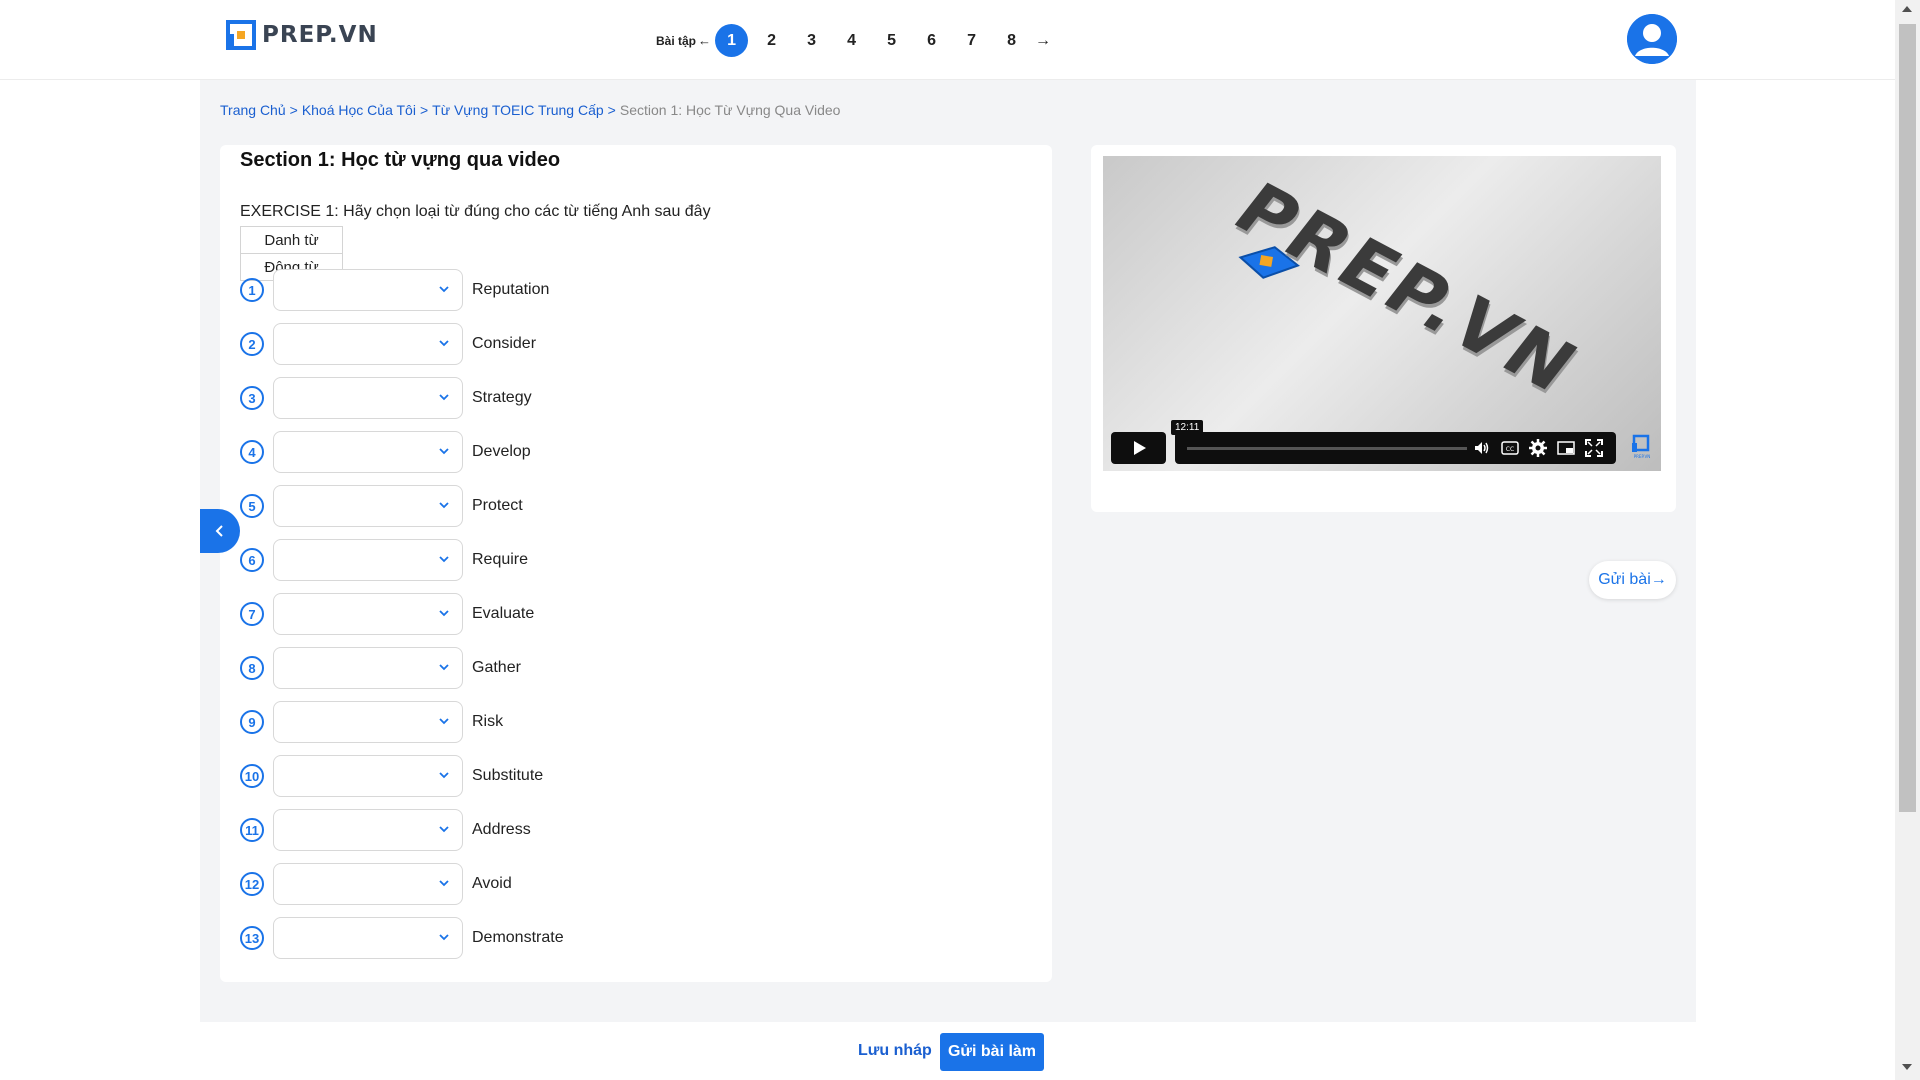 The image size is (1920, 1080). I want to click on exercise-nav-item-6: 6, so click(931, 40).